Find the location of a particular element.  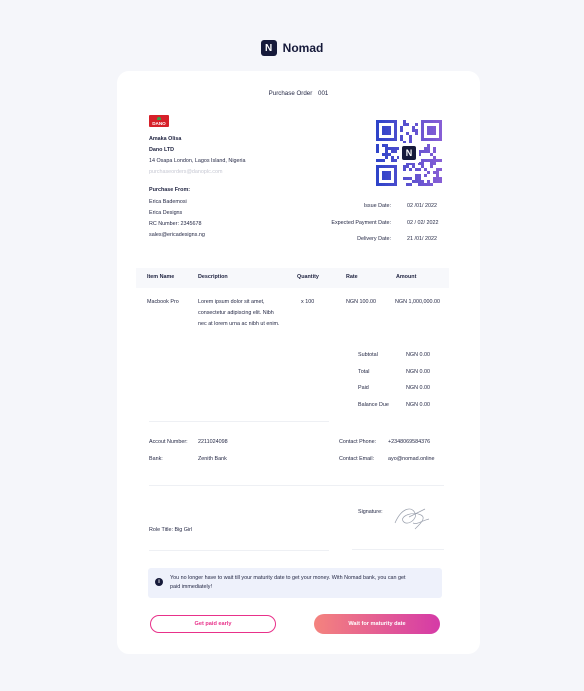

po-title: Purchase Order 001 is located at coordinates (298, 93).